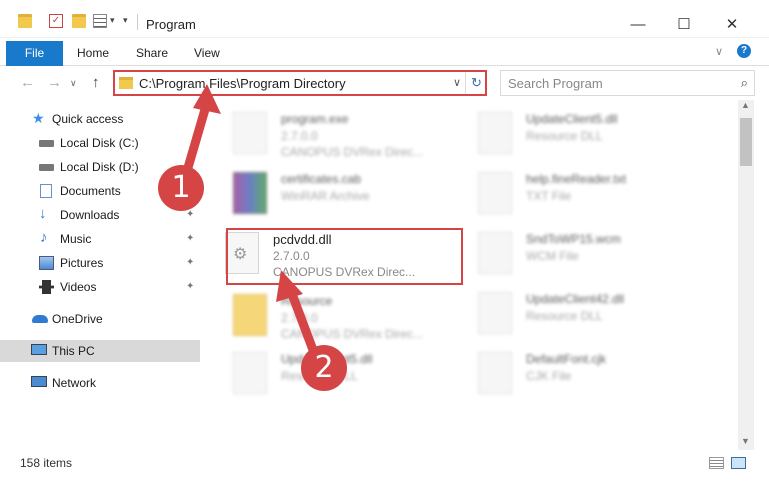 This screenshot has width=769, height=486. Describe the element at coordinates (250, 223) in the screenshot. I see `annotation-arrows` at that location.